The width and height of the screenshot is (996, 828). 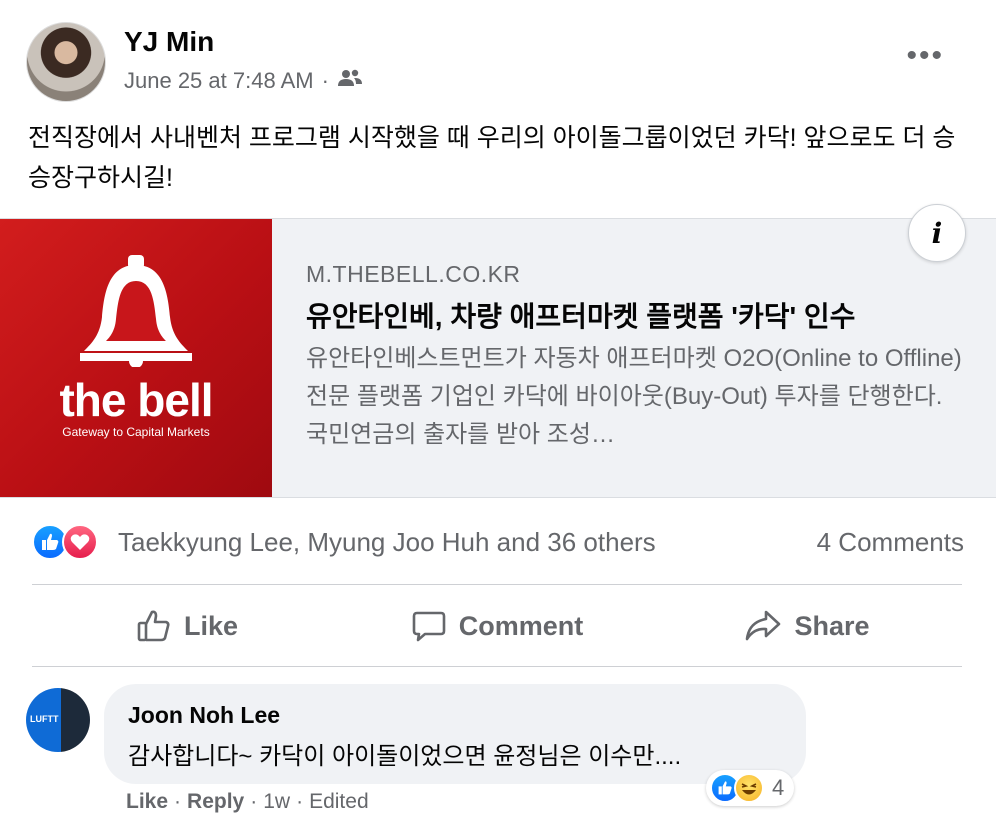 What do you see at coordinates (204, 715) in the screenshot?
I see `commenter-name: Joon Noh Lee` at bounding box center [204, 715].